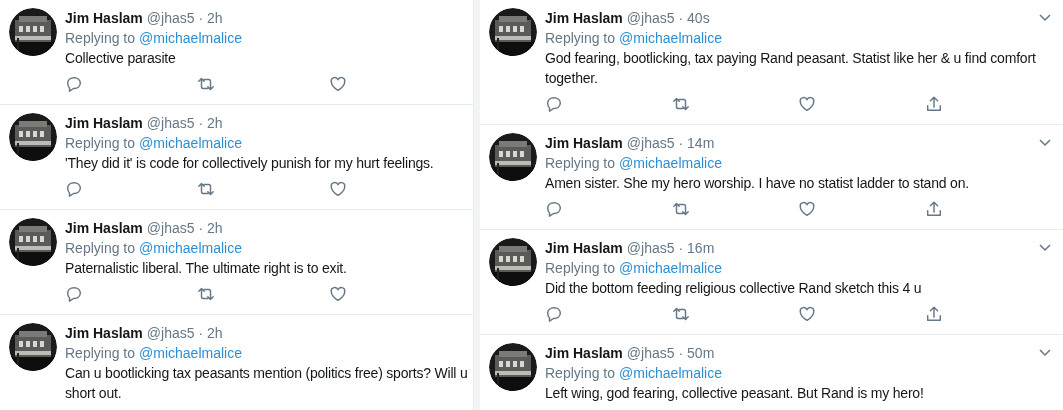 This screenshot has width=1063, height=410. What do you see at coordinates (93, 393) in the screenshot?
I see `tweet-text: short out.` at bounding box center [93, 393].